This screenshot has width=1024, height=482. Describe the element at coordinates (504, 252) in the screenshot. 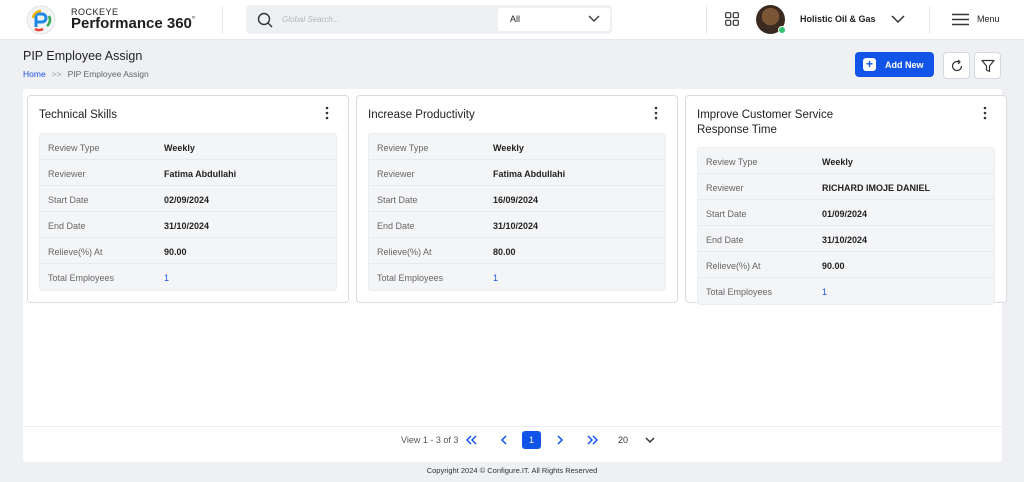

I see `detail-value: 80.00` at that location.